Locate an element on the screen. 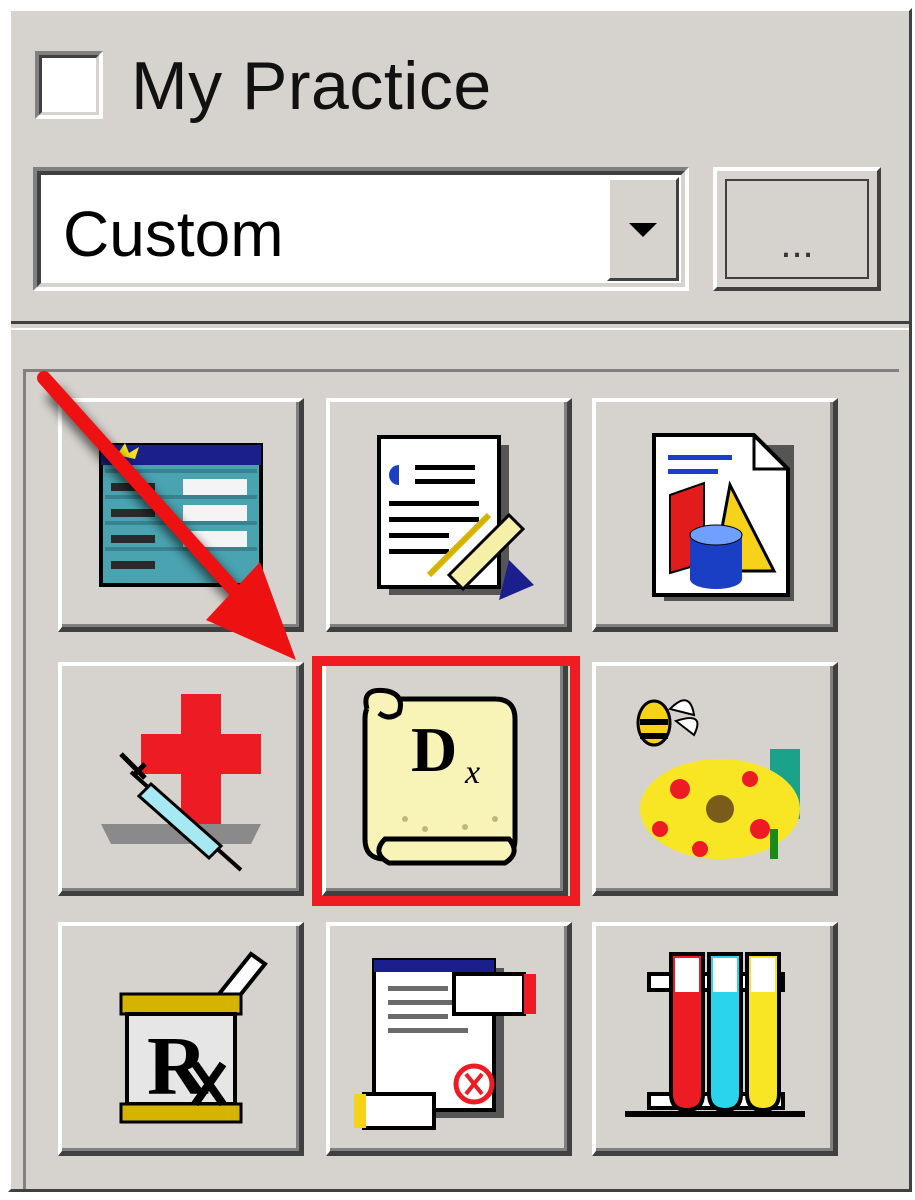 The height and width of the screenshot is (1200, 915). highlight-box is located at coordinates (446, 781).